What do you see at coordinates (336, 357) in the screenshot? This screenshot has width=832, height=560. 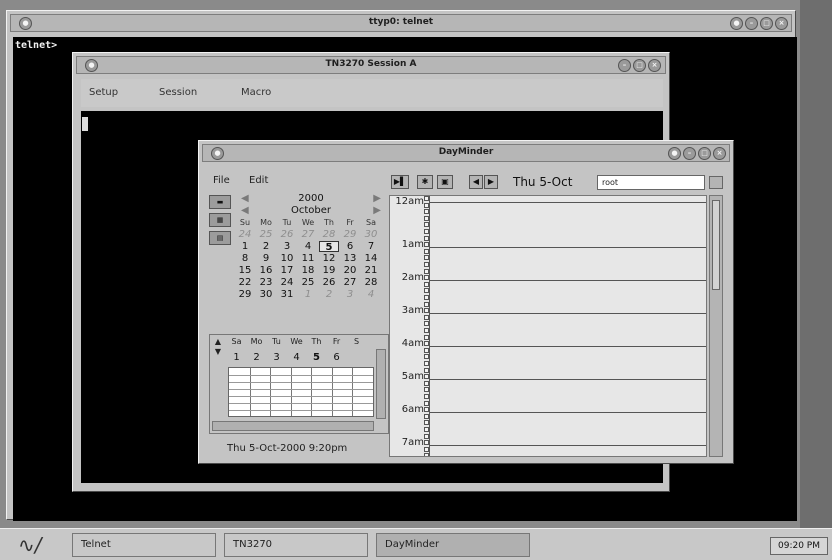 I see `week-day-number: 6` at bounding box center [336, 357].